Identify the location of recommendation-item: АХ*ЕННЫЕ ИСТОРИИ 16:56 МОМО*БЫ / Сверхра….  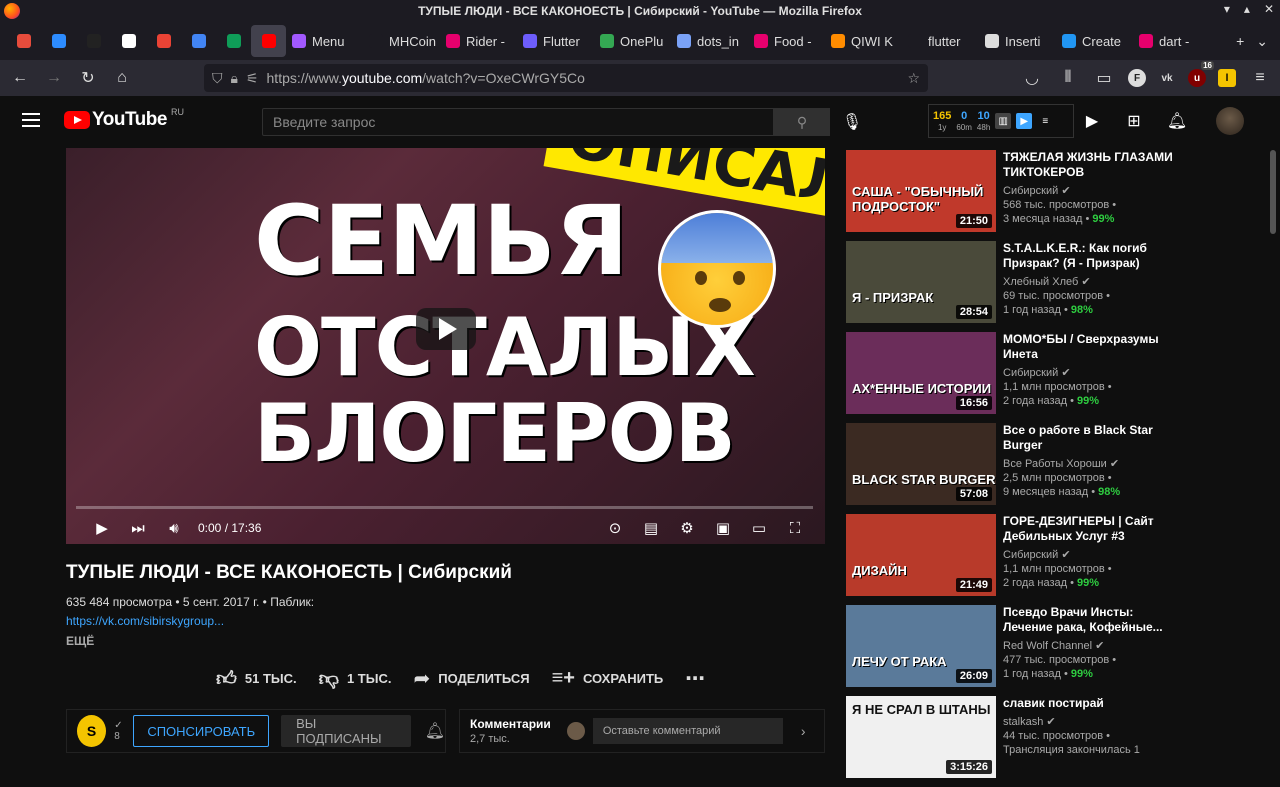
(1011, 377).